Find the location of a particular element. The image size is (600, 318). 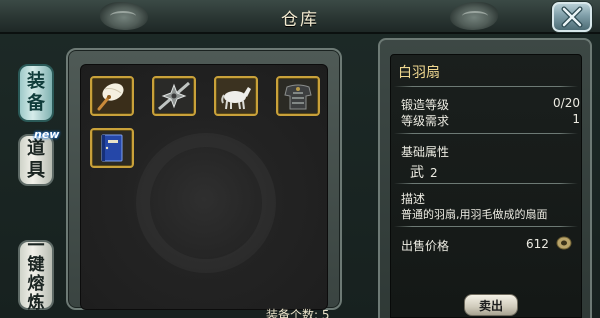

equipment-count-label: 装备个数: 5 is located at coordinates (298, 313).